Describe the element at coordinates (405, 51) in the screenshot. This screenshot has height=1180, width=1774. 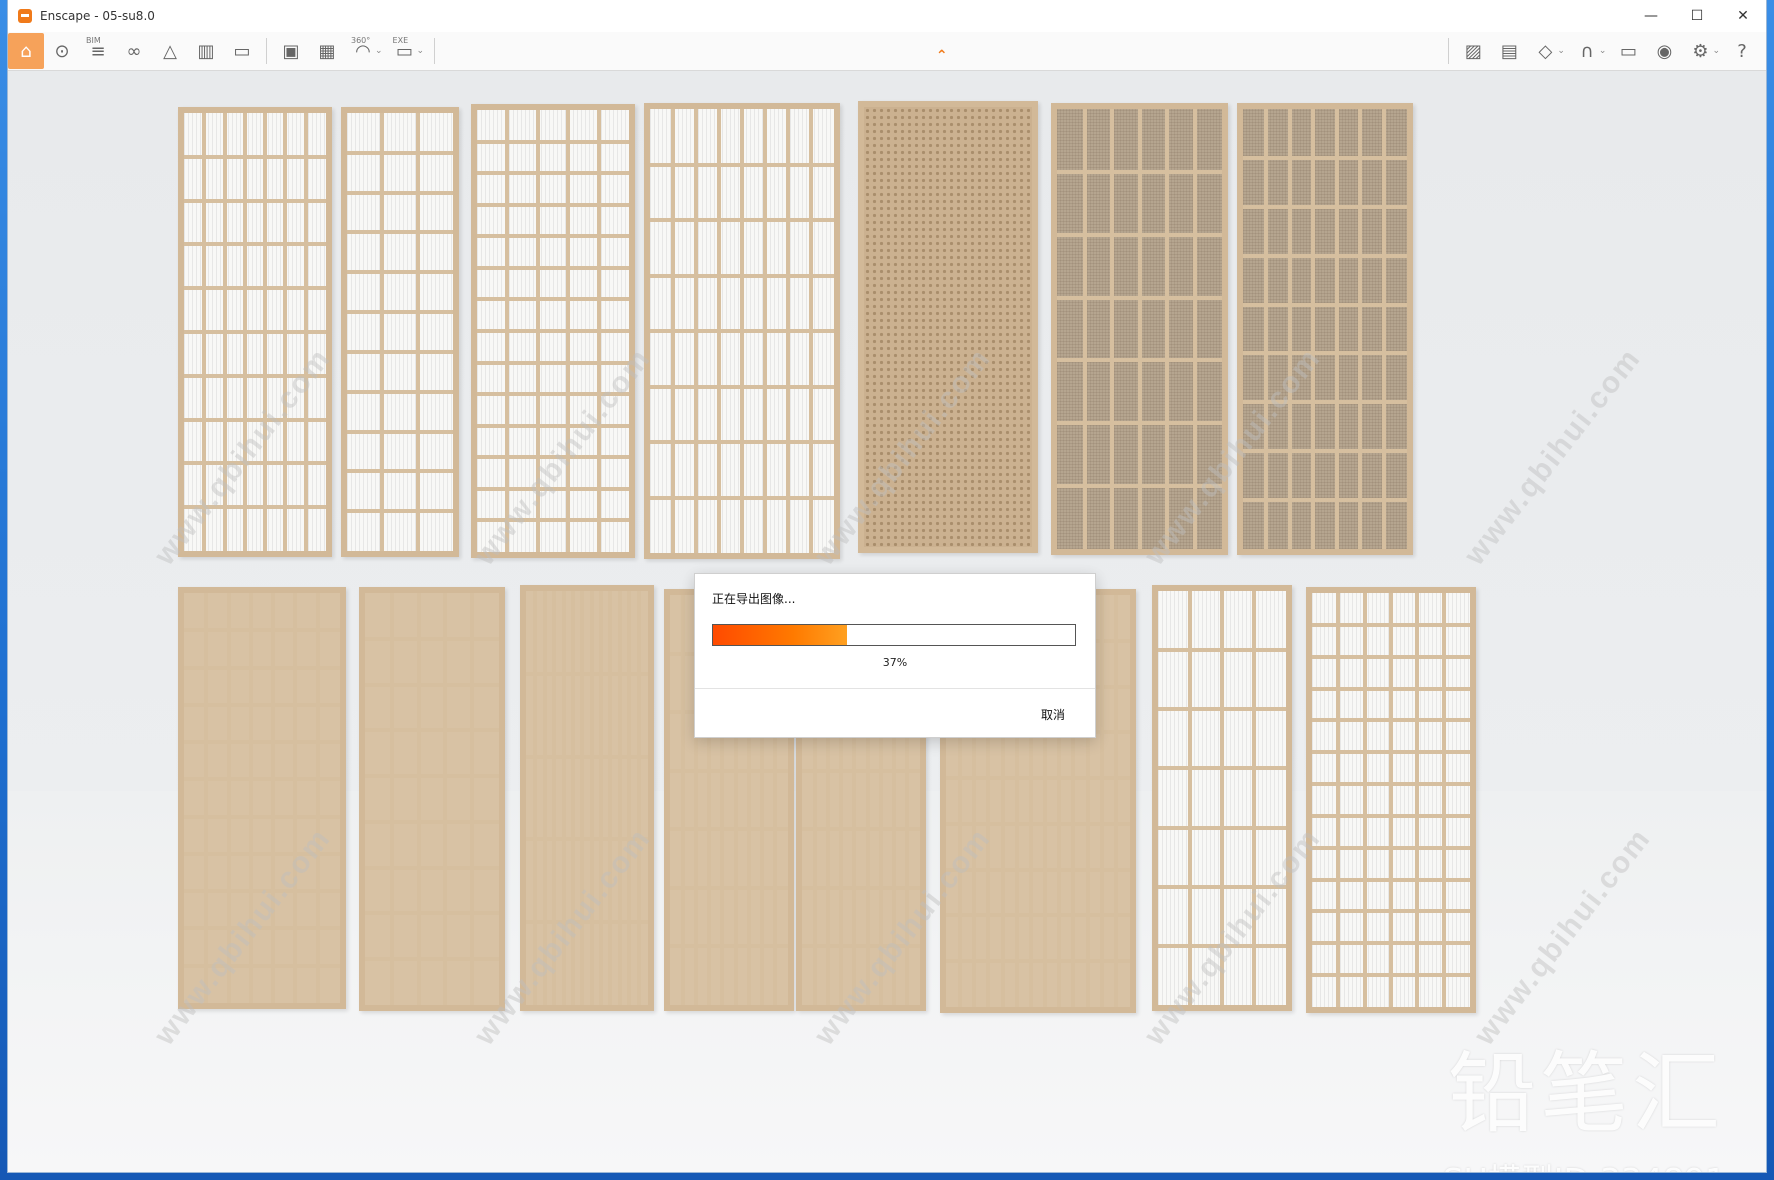
I see `exe-export-button: ▭ EXE` at that location.